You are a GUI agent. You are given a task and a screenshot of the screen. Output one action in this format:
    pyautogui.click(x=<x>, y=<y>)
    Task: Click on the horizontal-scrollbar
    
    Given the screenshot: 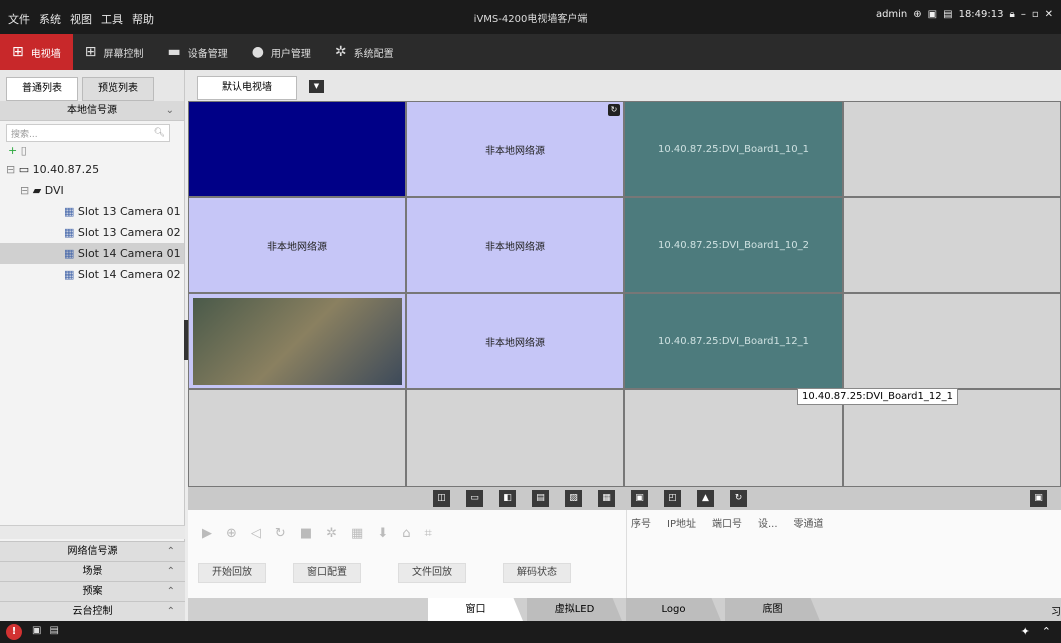 What is the action you would take?
    pyautogui.click(x=92, y=532)
    